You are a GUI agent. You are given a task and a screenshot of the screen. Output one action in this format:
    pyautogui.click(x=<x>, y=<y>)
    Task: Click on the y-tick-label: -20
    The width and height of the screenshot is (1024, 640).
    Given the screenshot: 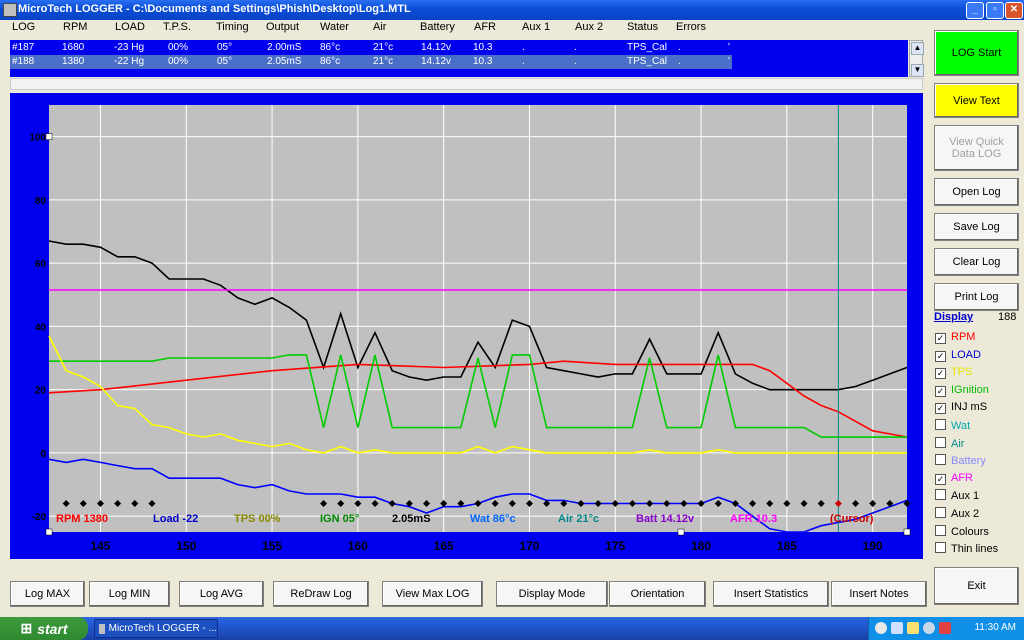 What is the action you would take?
    pyautogui.click(x=39, y=517)
    